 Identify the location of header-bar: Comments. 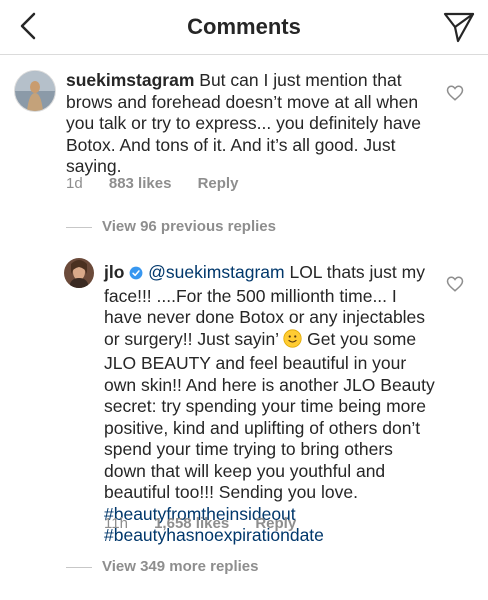
(244, 27).